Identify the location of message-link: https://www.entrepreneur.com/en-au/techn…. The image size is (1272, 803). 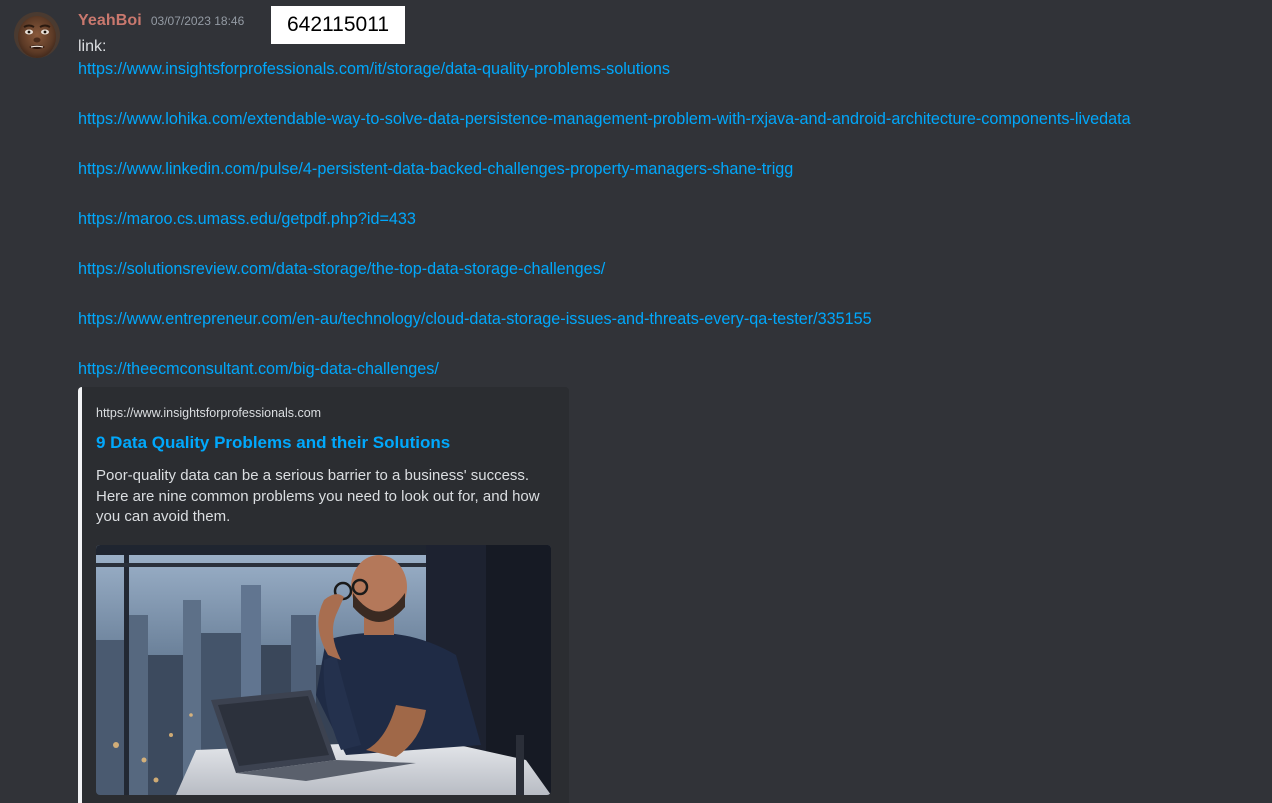
(675, 333).